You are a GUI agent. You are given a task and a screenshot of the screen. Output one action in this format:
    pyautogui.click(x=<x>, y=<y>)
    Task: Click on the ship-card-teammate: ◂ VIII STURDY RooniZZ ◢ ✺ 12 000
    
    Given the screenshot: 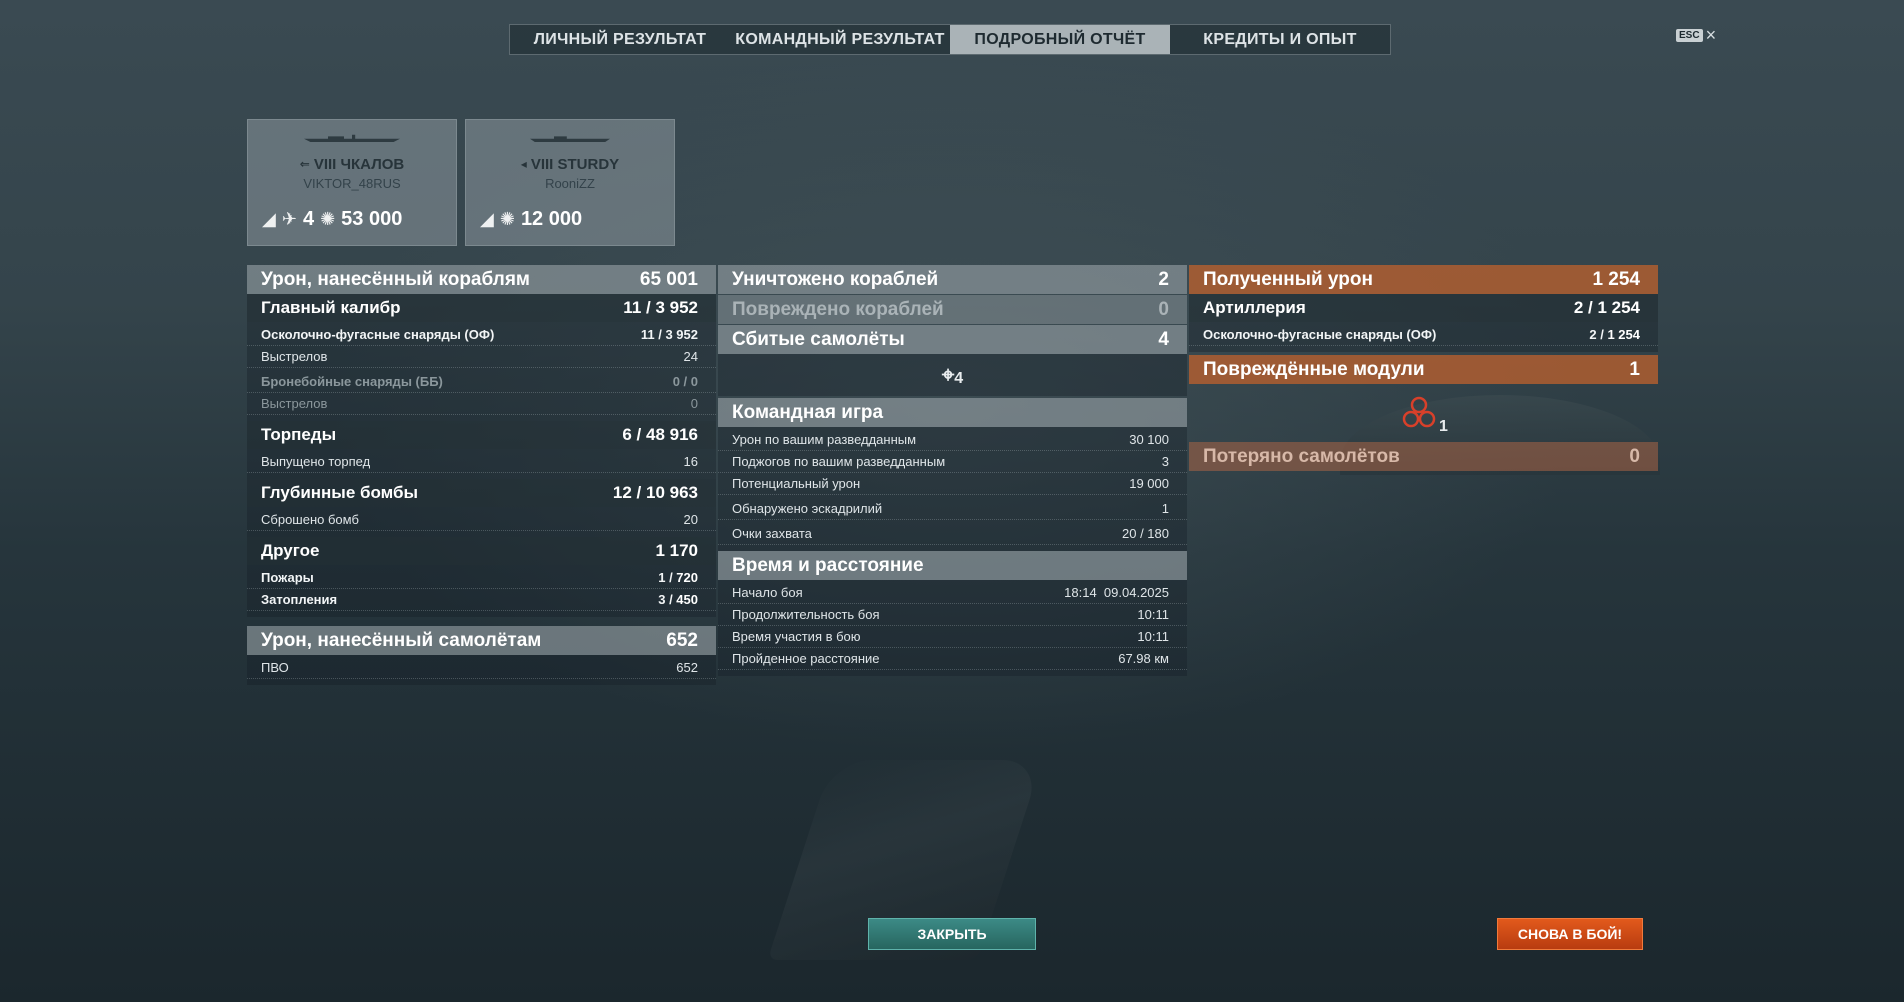 What is the action you would take?
    pyautogui.click(x=570, y=182)
    